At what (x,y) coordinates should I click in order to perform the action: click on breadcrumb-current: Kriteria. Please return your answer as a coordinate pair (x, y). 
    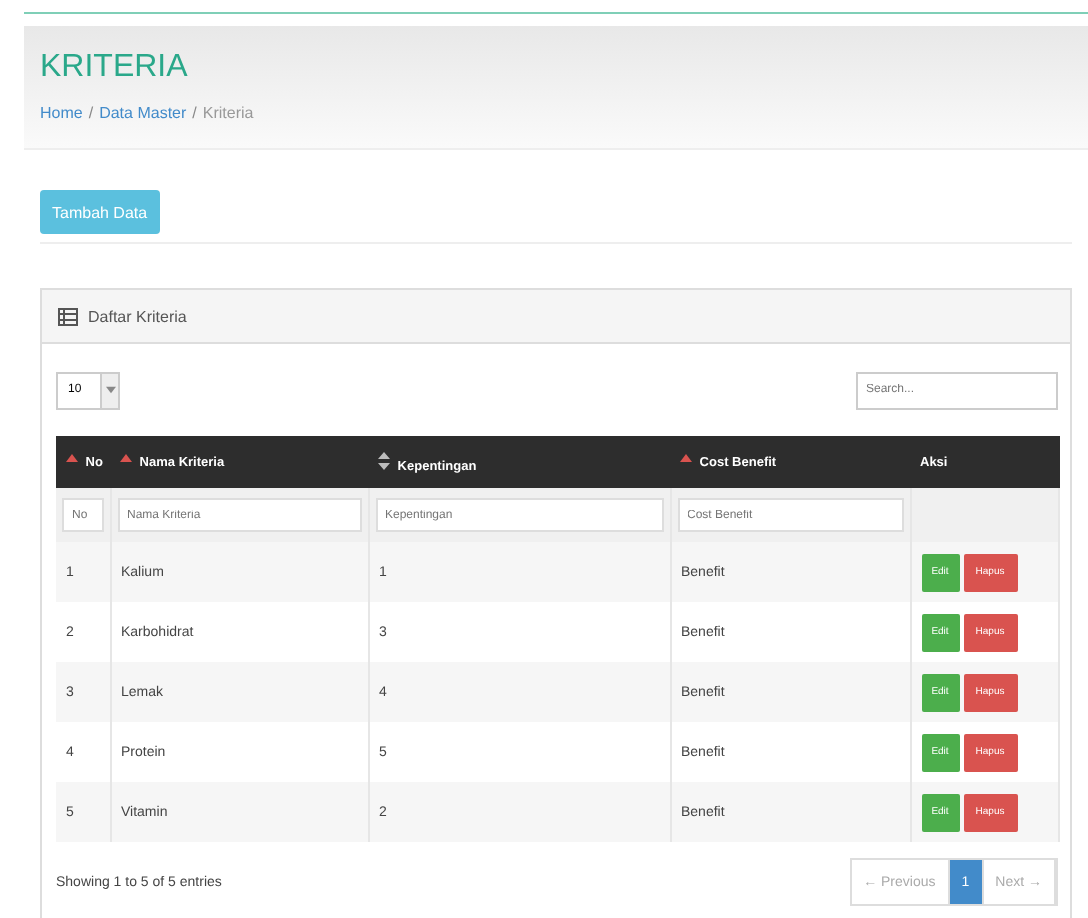
    Looking at the image, I should click on (228, 113).